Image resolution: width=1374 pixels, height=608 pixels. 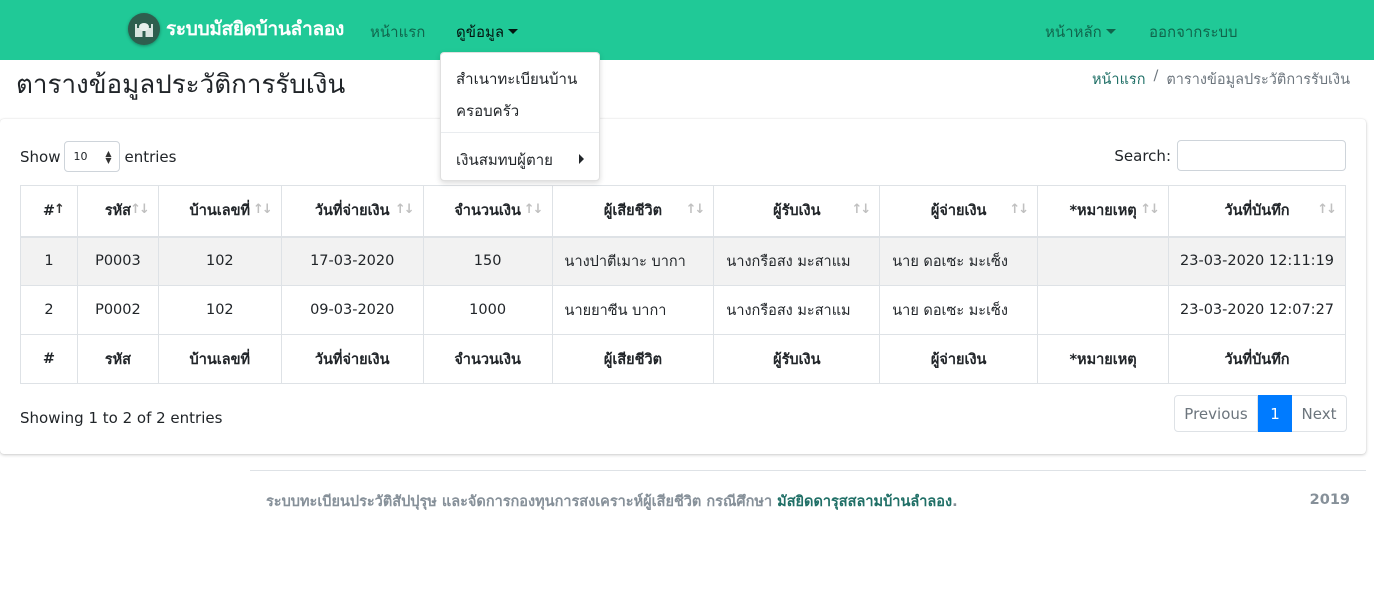 I want to click on table-cell: 2, so click(x=49, y=310).